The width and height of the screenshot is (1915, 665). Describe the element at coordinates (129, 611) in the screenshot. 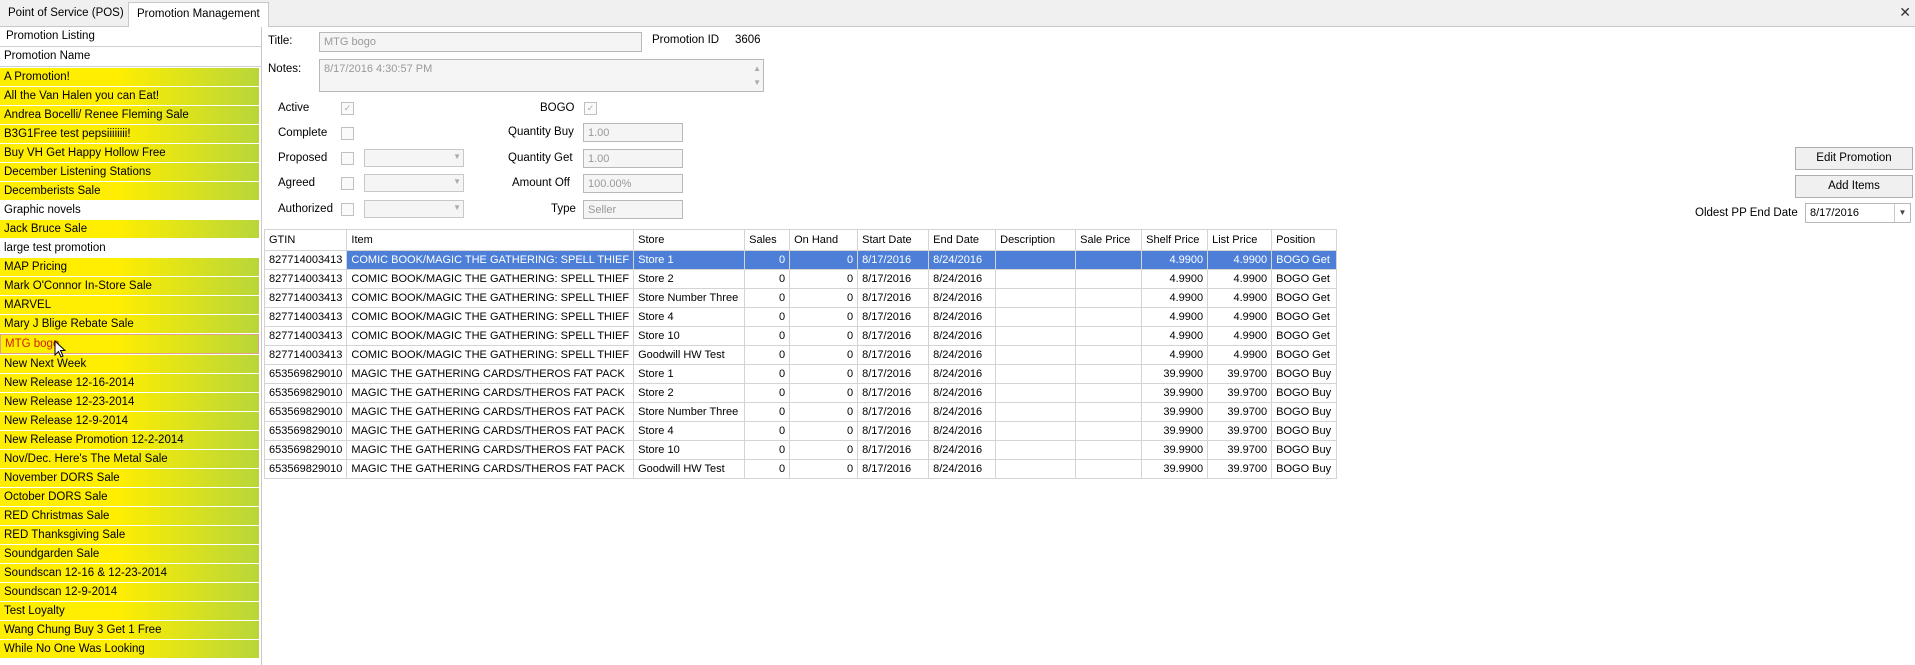

I see `promotion-list-item: Test Loyalty` at that location.